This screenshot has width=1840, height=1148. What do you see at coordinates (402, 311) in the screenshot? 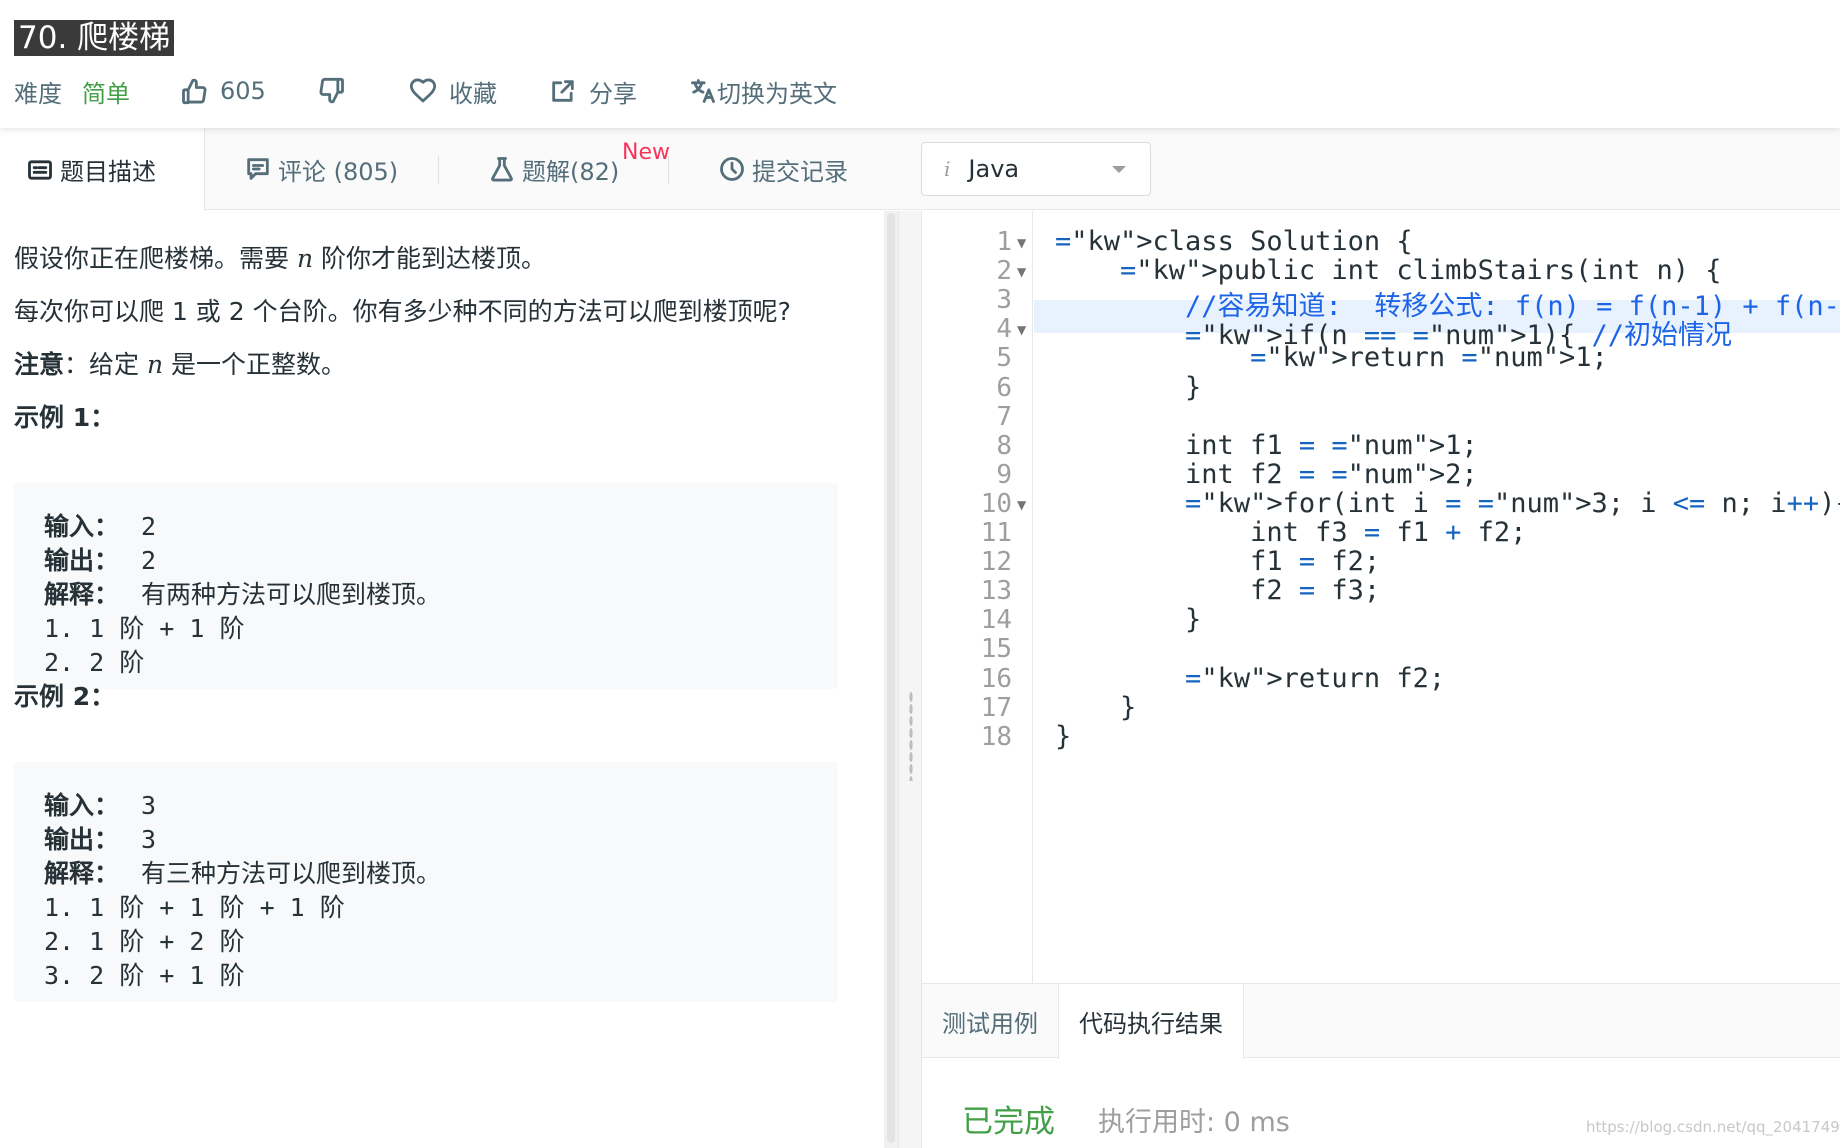
I see `description-paragraph: 每次你可以爬 1 或 2 个台阶。你有多少种不同的方法可以爬到楼顶呢?` at bounding box center [402, 311].